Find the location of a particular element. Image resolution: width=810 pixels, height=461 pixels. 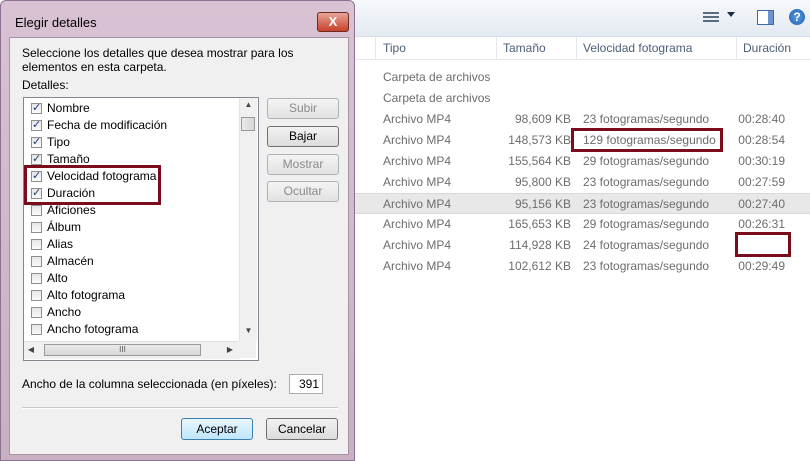

scroll-right-icon: ▶ is located at coordinates (230, 349).